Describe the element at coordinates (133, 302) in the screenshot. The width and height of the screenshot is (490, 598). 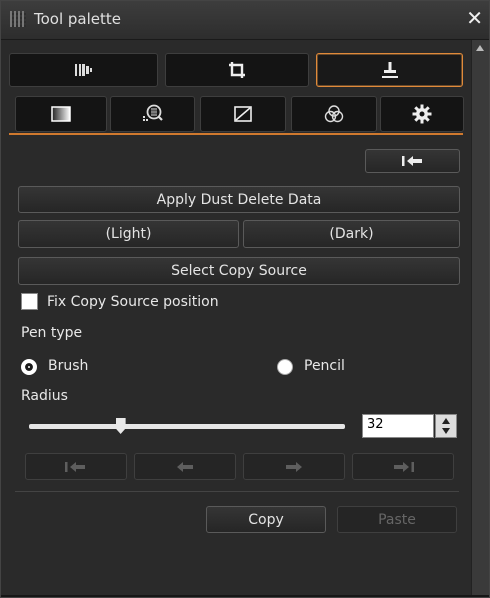
I see `fix-copy-source-label: Fix Copy Source position` at that location.